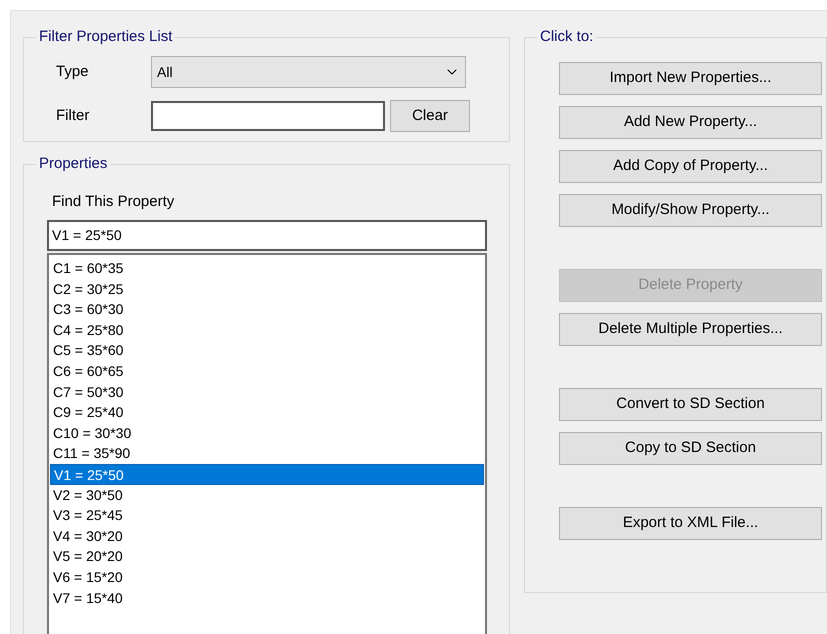 The width and height of the screenshot is (827, 634). Describe the element at coordinates (690, 448) in the screenshot. I see `action-button: Copy to SD Section` at that location.